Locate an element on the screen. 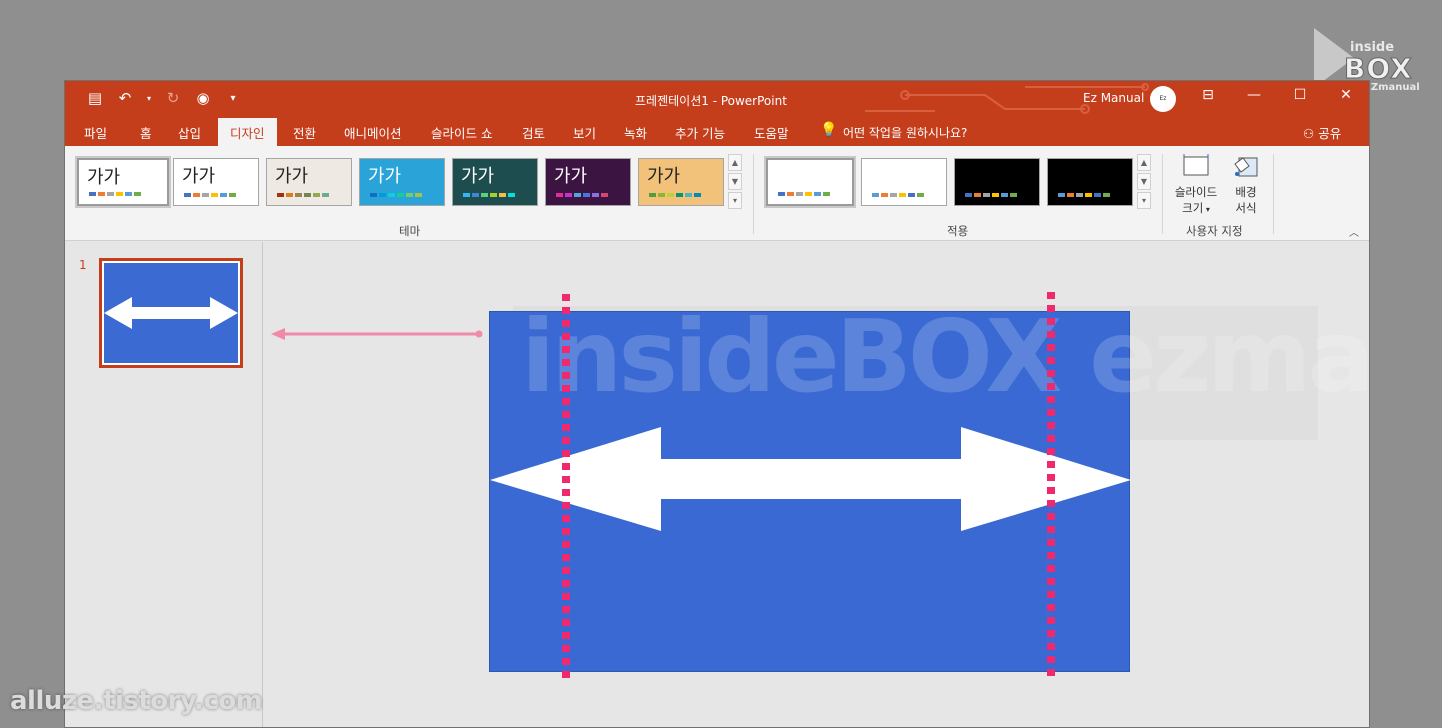  variants-group-label: 적용 is located at coordinates (958, 231).